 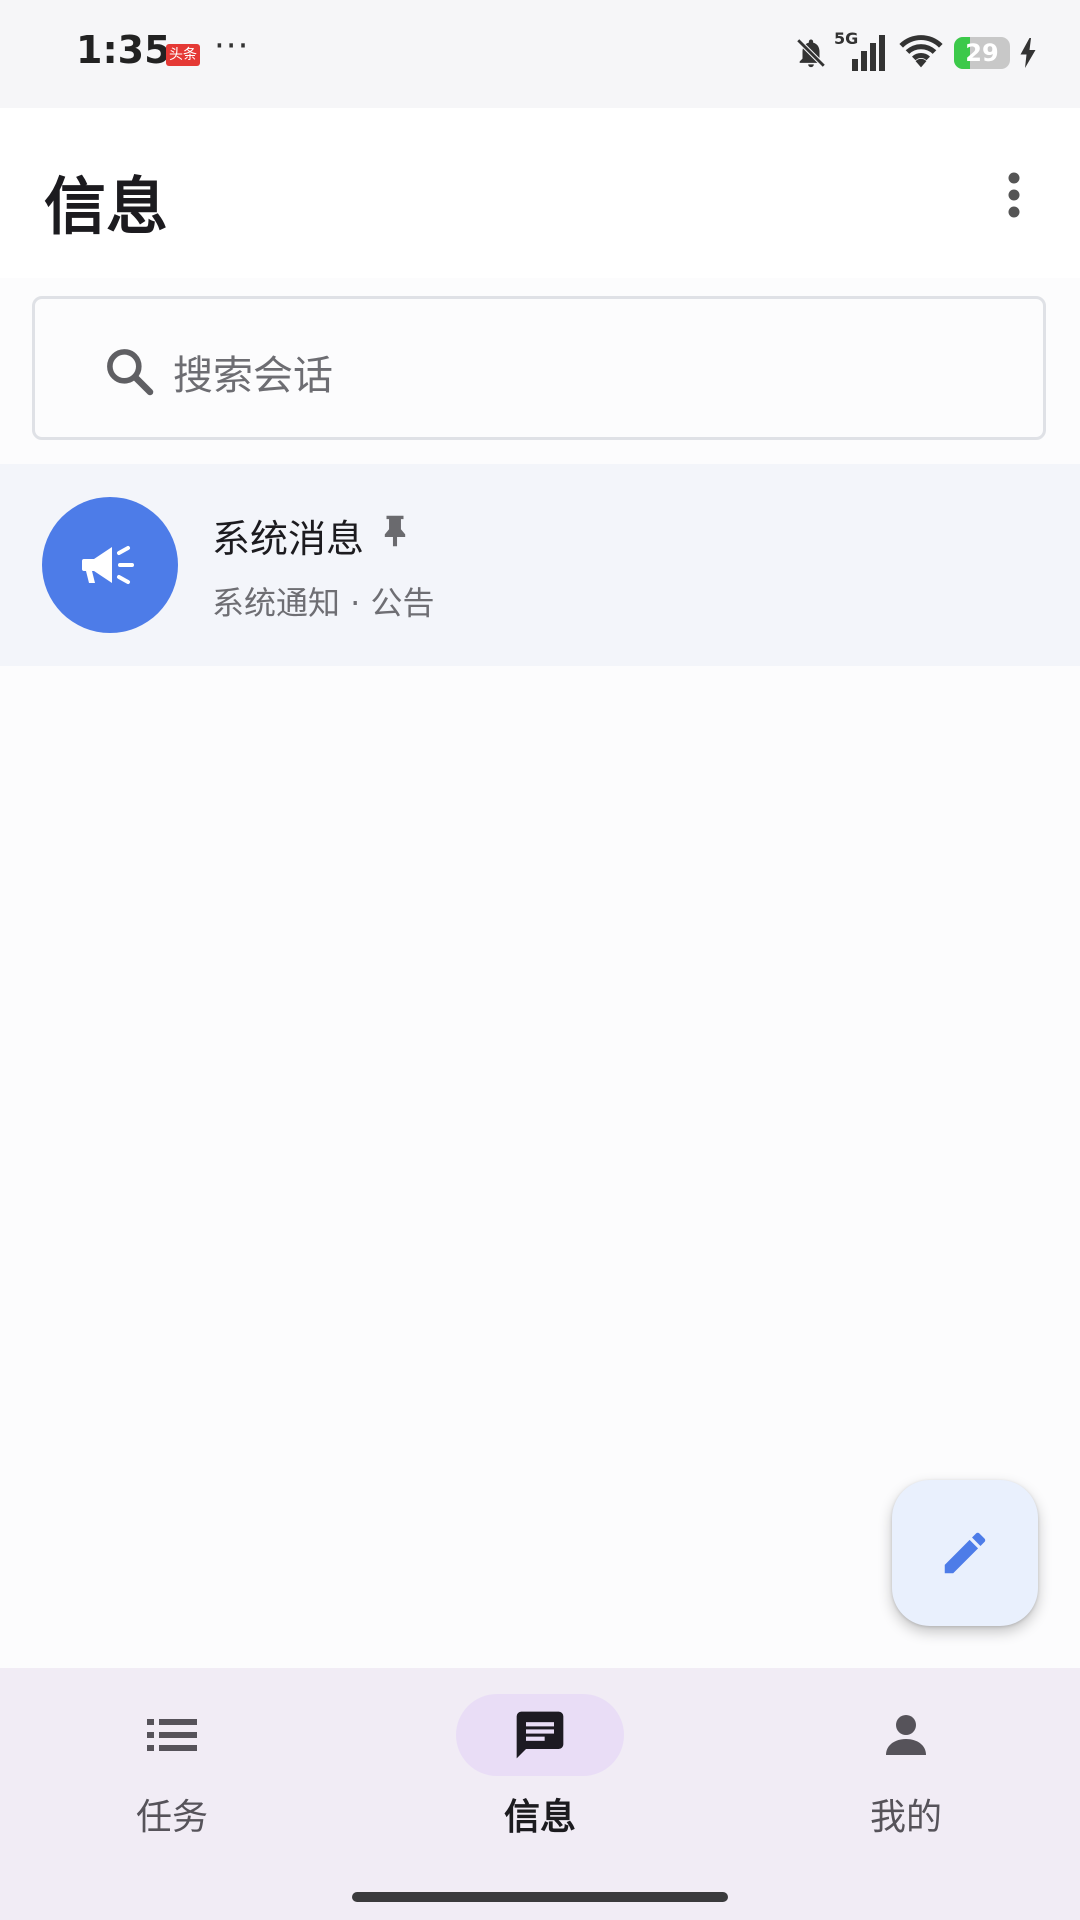 I want to click on status-time: 1:35, so click(x=123, y=50).